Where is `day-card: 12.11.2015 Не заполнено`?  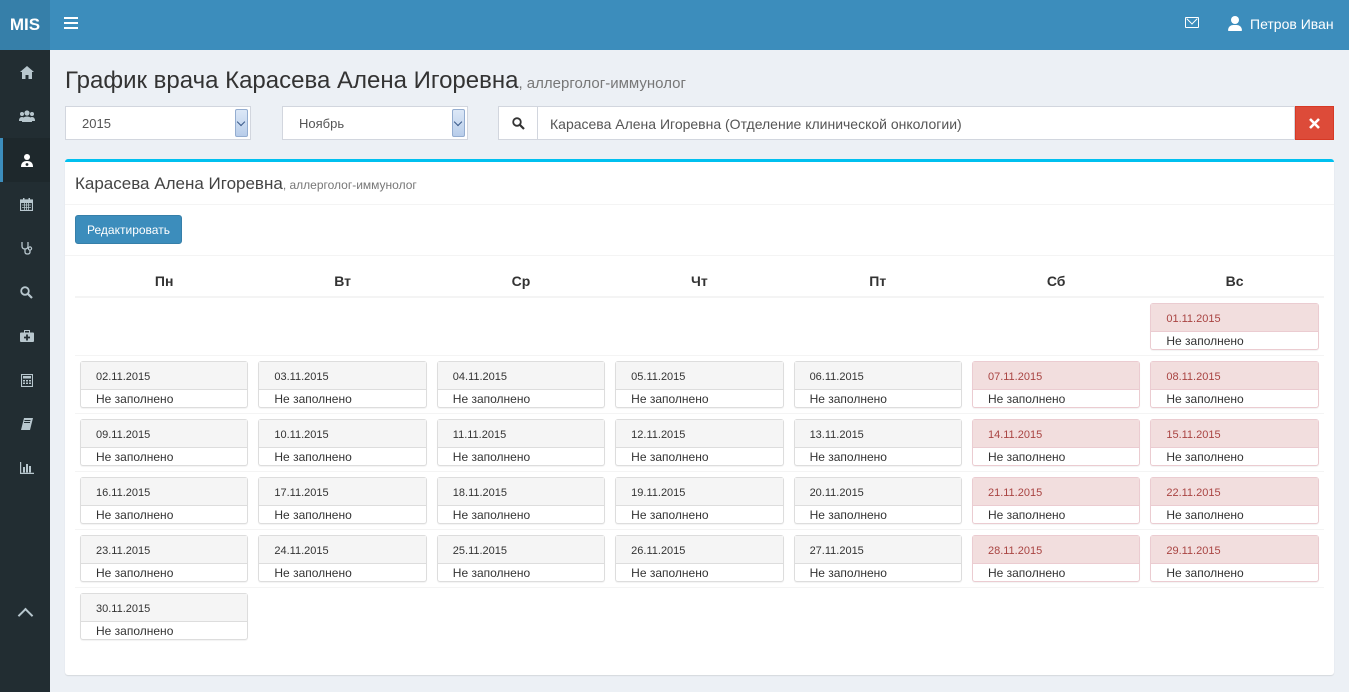
day-card: 12.11.2015 Не заполнено is located at coordinates (699, 442).